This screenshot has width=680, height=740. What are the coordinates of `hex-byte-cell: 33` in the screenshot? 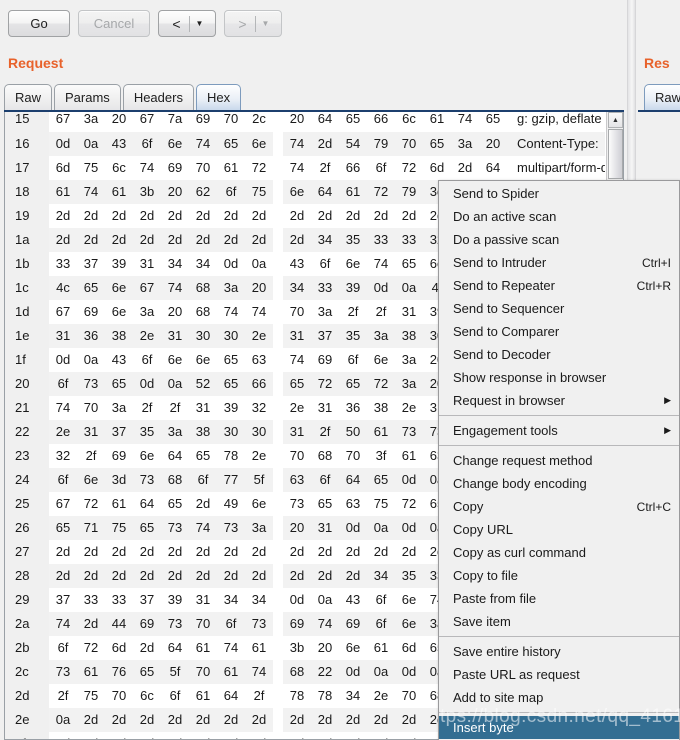 It's located at (381, 240).